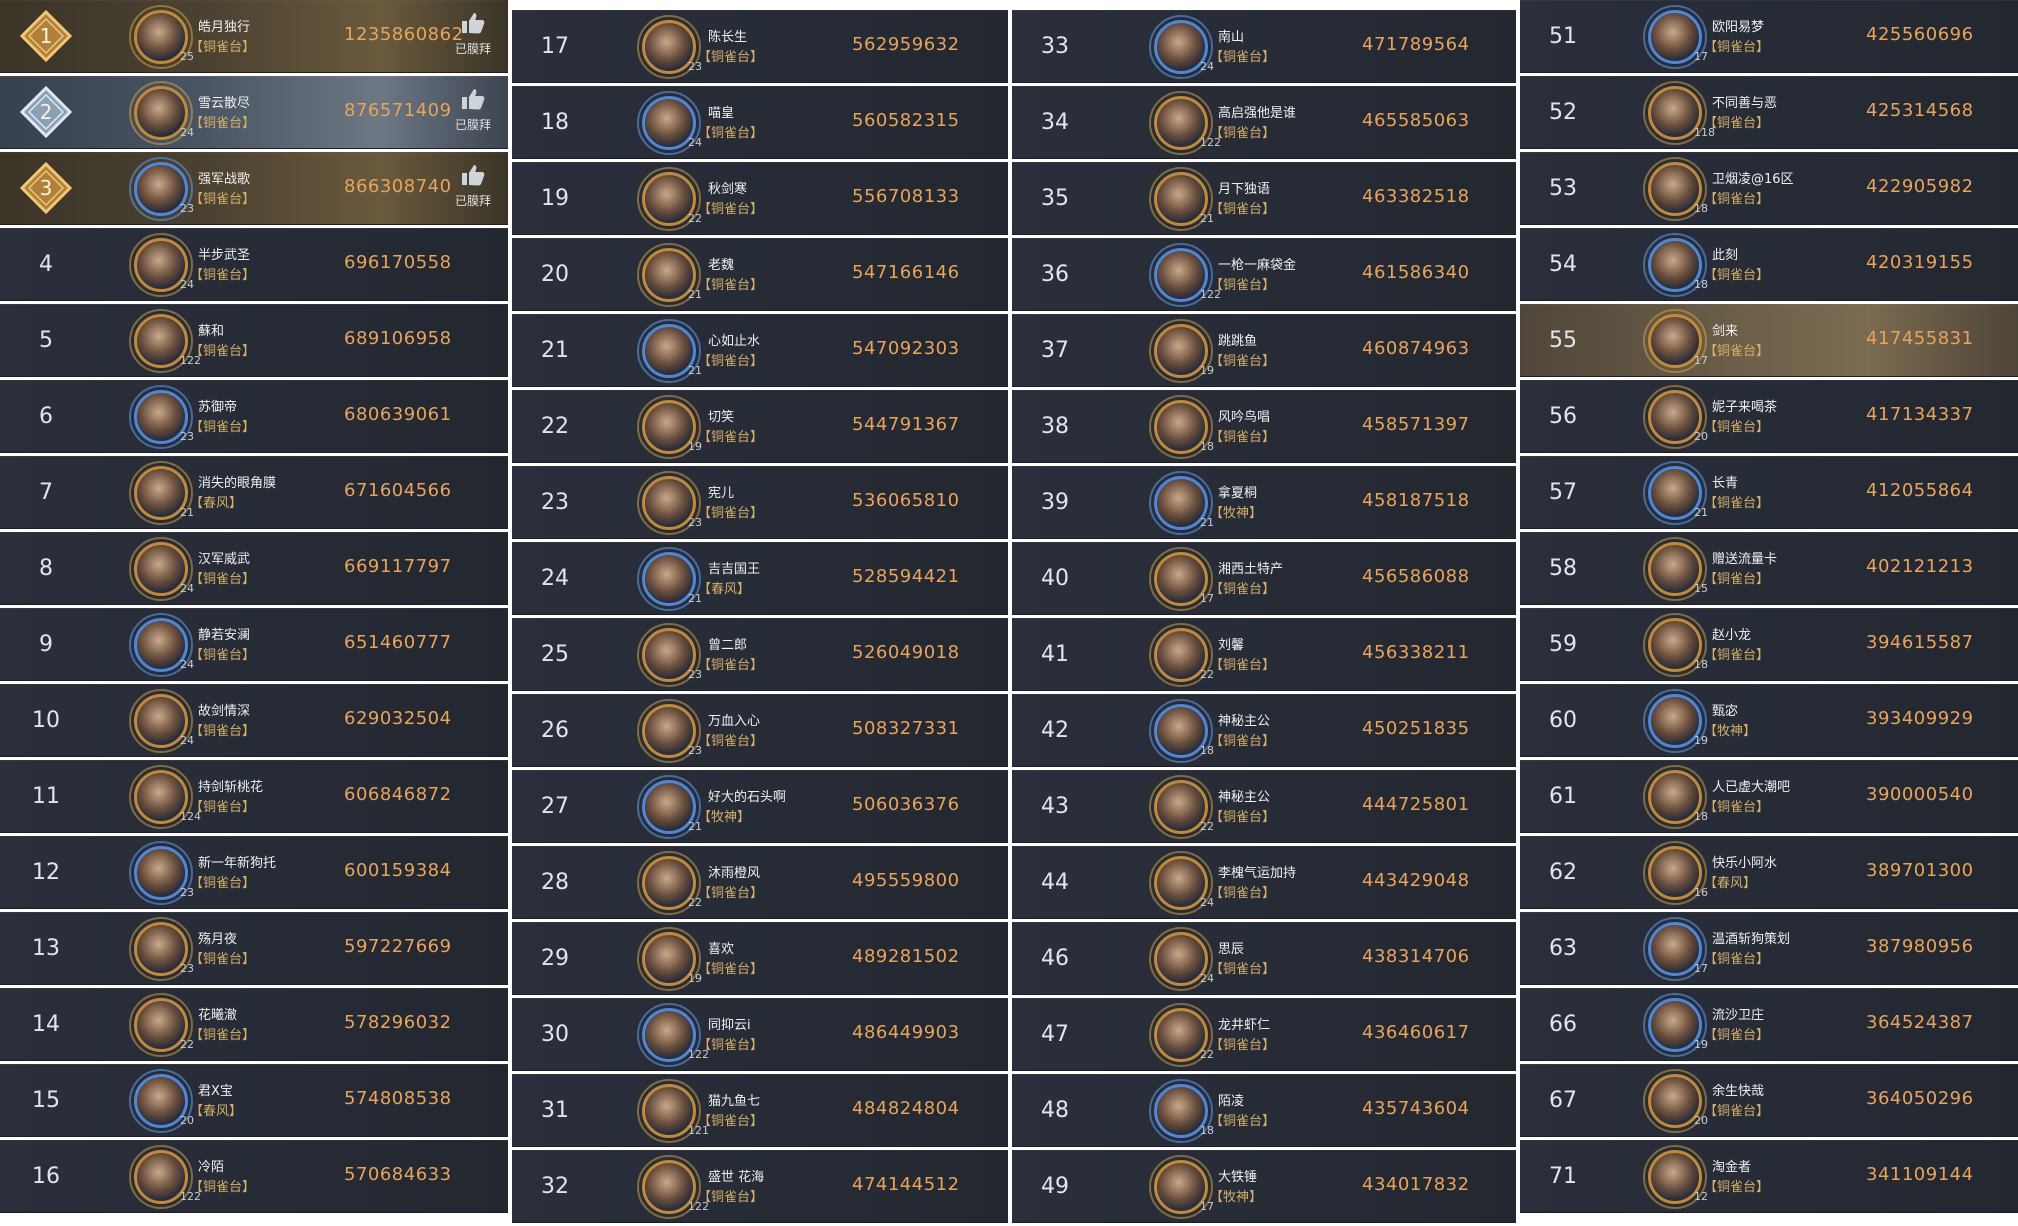 The height and width of the screenshot is (1226, 2018). Describe the element at coordinates (1416, 728) in the screenshot. I see `player-score: 450251835` at that location.